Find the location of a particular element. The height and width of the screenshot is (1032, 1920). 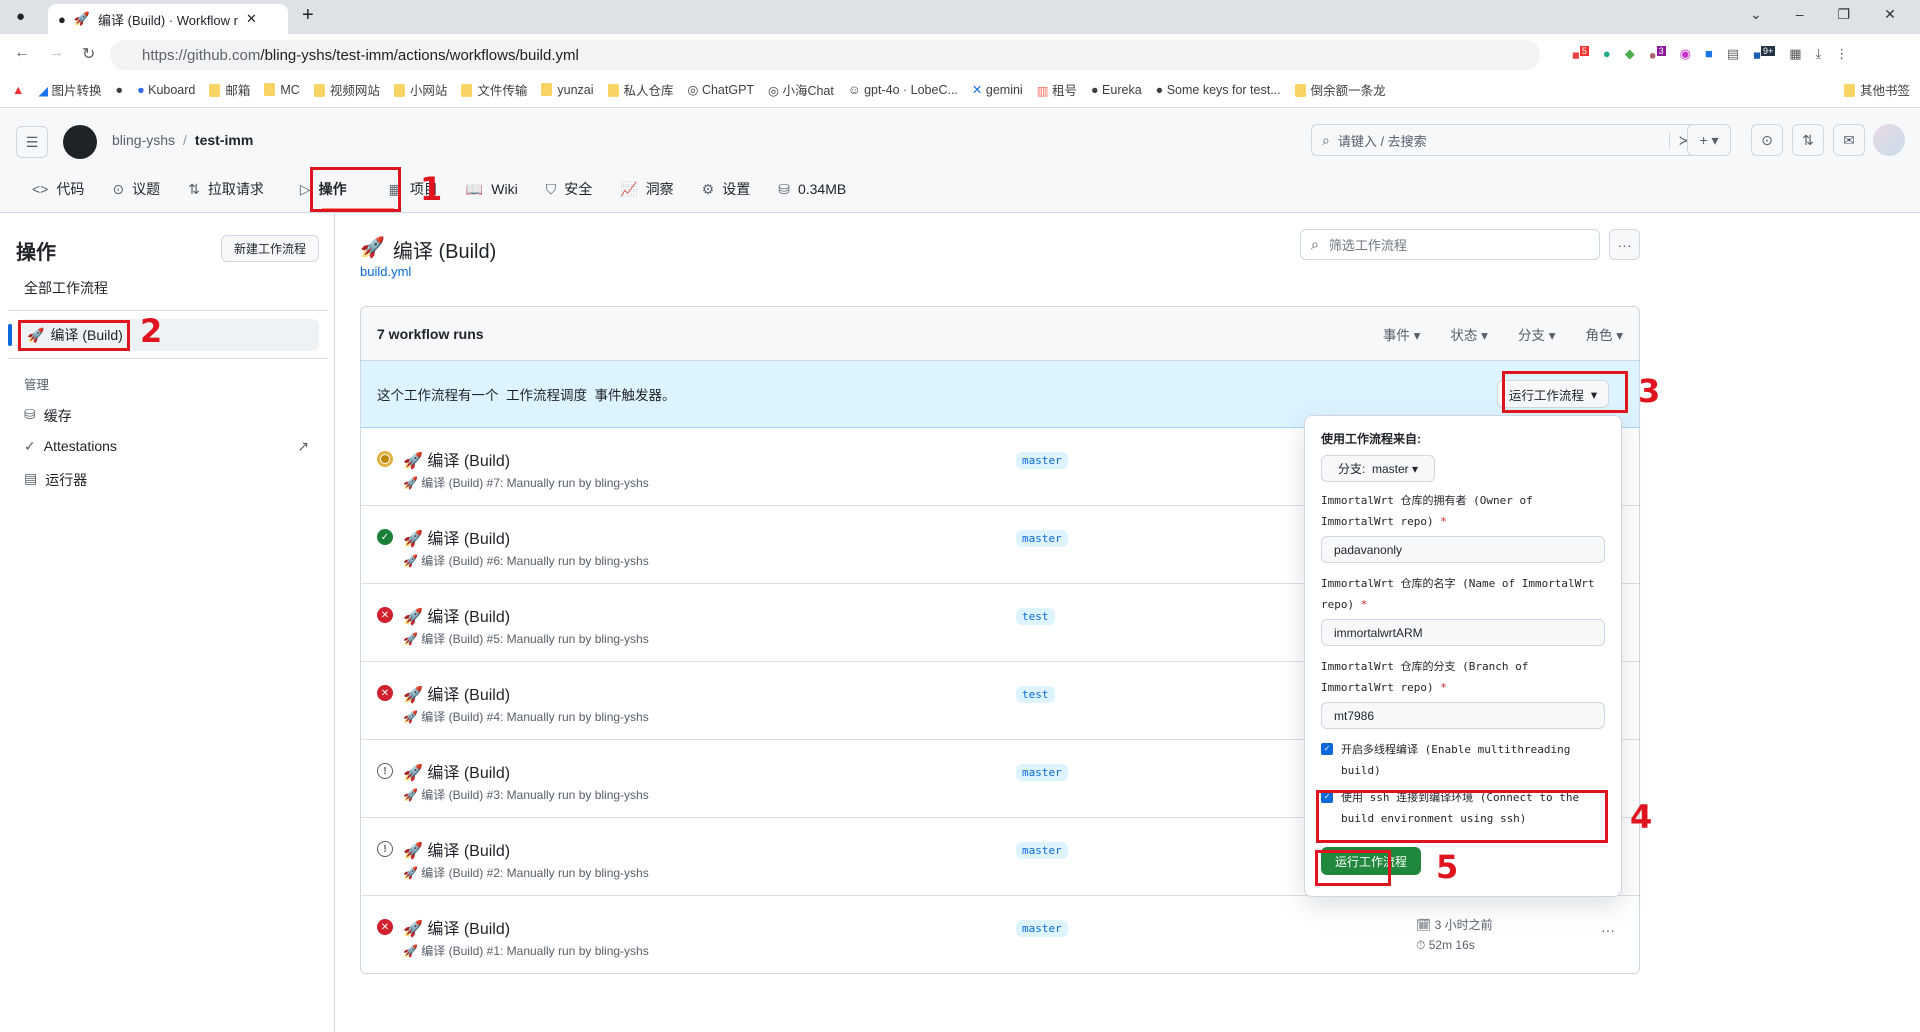

bookmark: 倒余额一条龙 is located at coordinates (1340, 89).